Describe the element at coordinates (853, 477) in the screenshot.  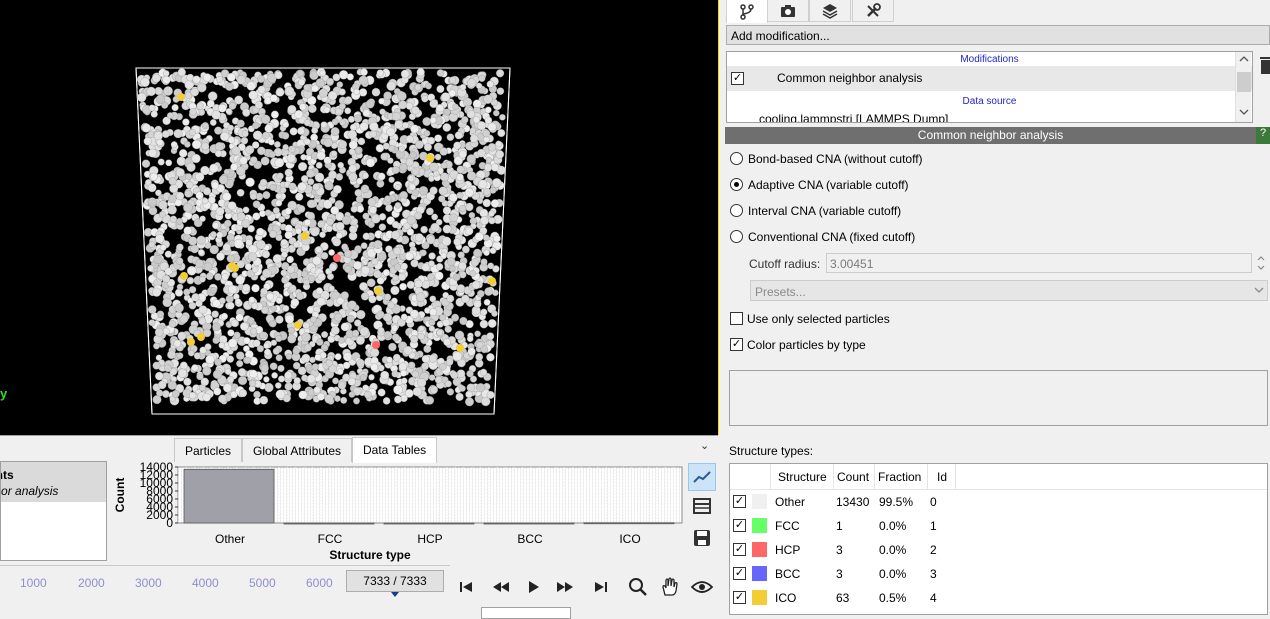
I see `column-header: Count` at that location.